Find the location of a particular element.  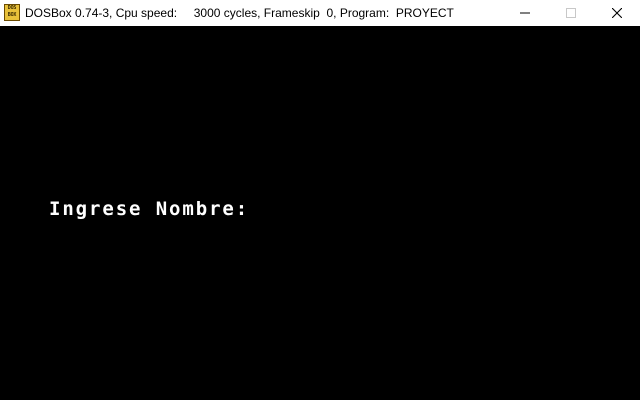

minimize-icon is located at coordinates (525, 13).